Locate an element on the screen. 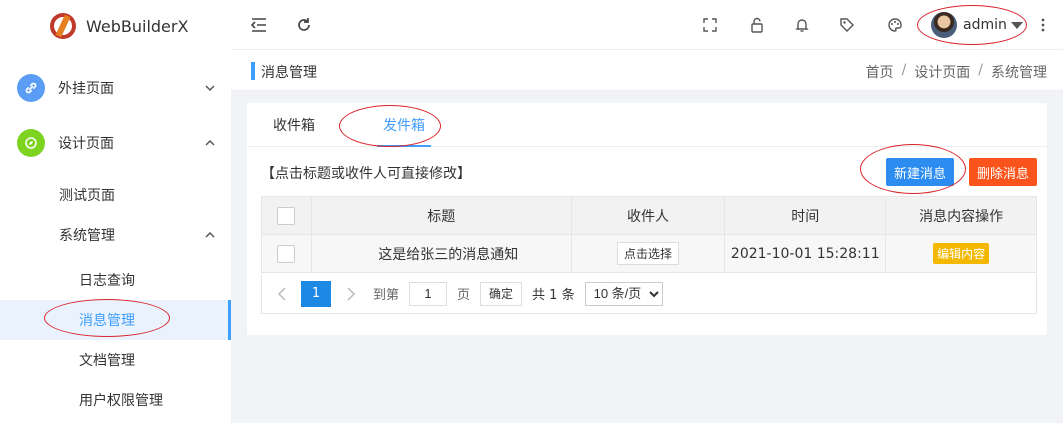 This screenshot has height=423, width=1063. breadcrumb: 首页 / 设计页面 / 系统管理 is located at coordinates (956, 72).